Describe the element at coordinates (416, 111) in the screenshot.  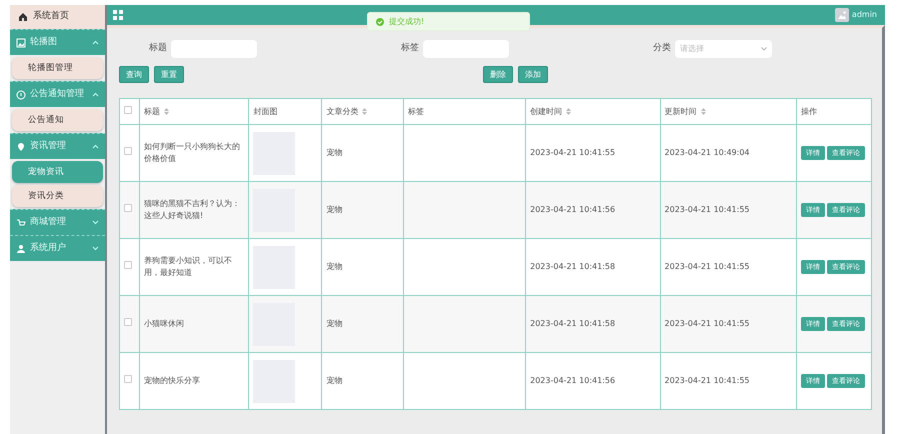
I see `column-header: 标签` at that location.